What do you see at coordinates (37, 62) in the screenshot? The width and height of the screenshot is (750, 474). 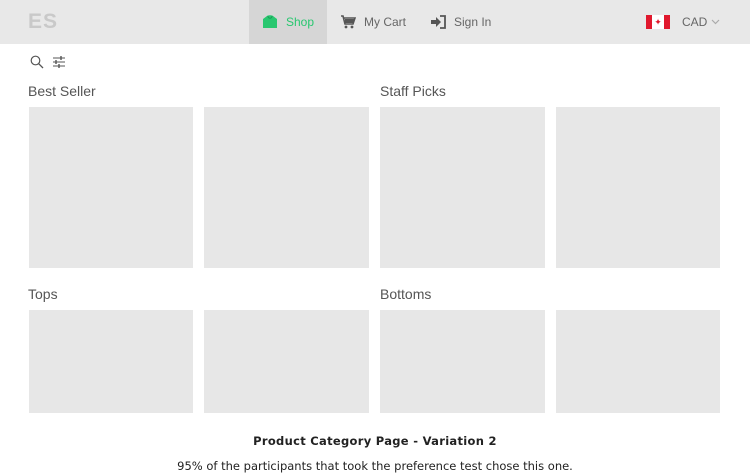 I see `search-icon` at bounding box center [37, 62].